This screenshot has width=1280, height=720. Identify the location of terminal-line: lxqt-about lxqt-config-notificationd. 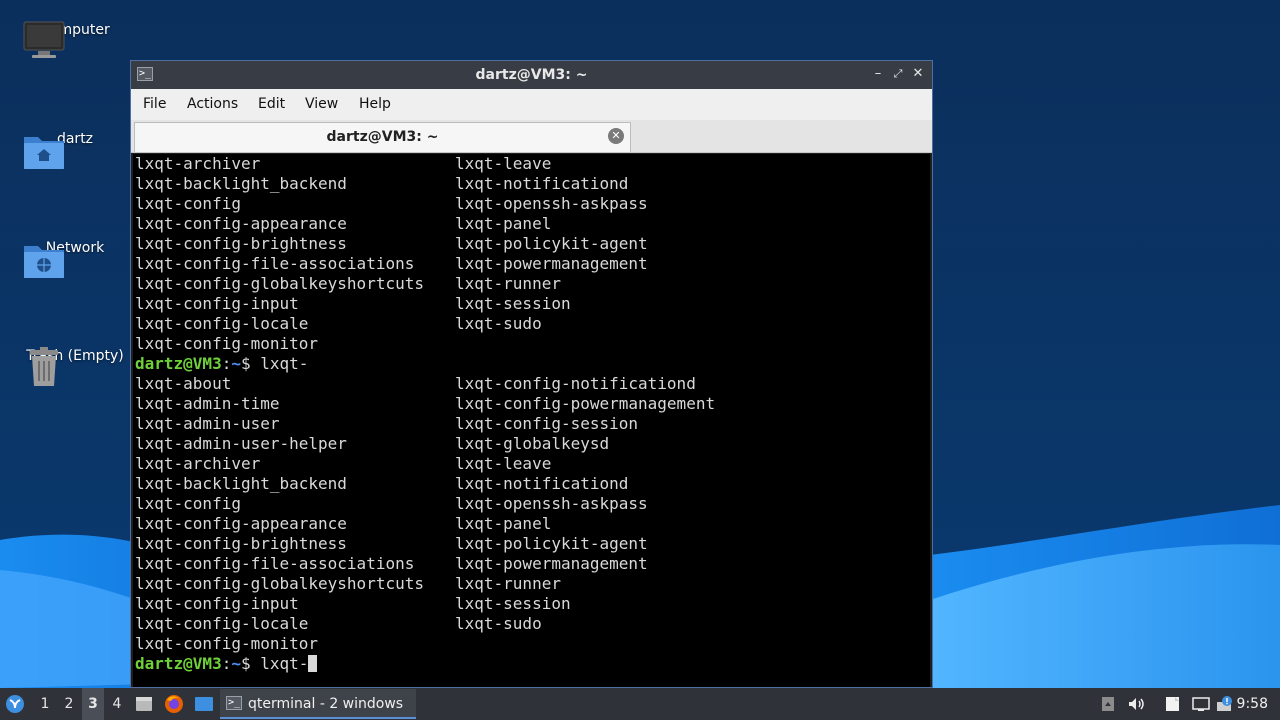
(415, 384).